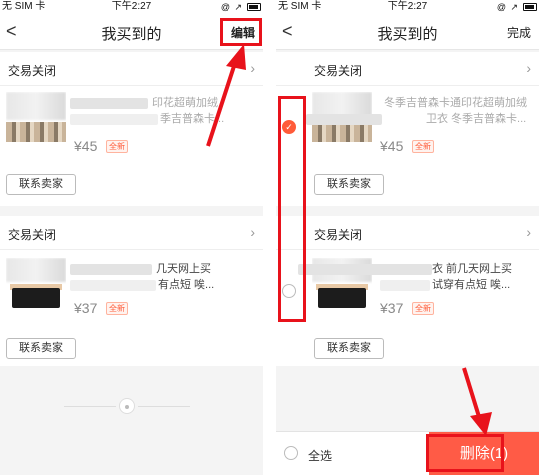 Image resolution: width=539 pixels, height=475 pixels. I want to click on nav-bar: < 我买到的 编辑, so click(131, 32).